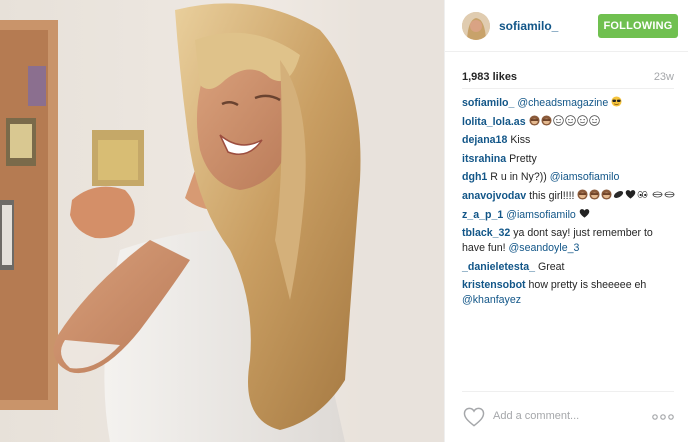  Describe the element at coordinates (551, 266) in the screenshot. I see `comment-text: Great` at that location.